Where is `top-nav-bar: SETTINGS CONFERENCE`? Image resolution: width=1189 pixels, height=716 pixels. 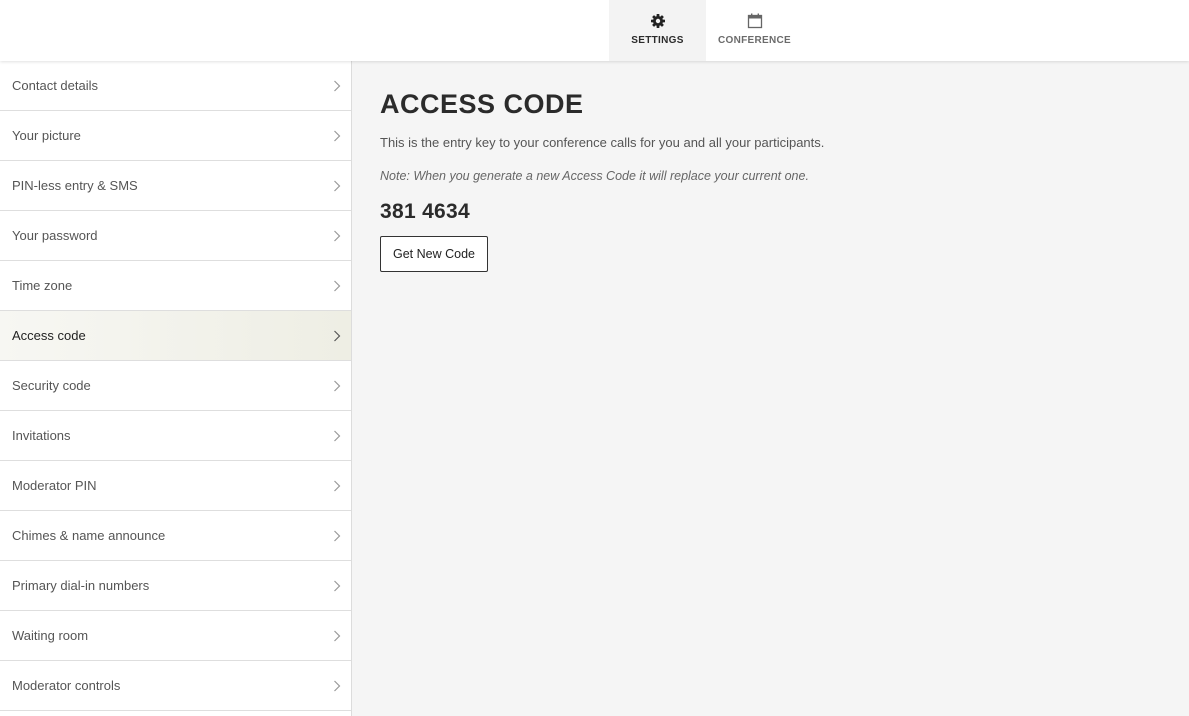 top-nav-bar: SETTINGS CONFERENCE is located at coordinates (594, 30).